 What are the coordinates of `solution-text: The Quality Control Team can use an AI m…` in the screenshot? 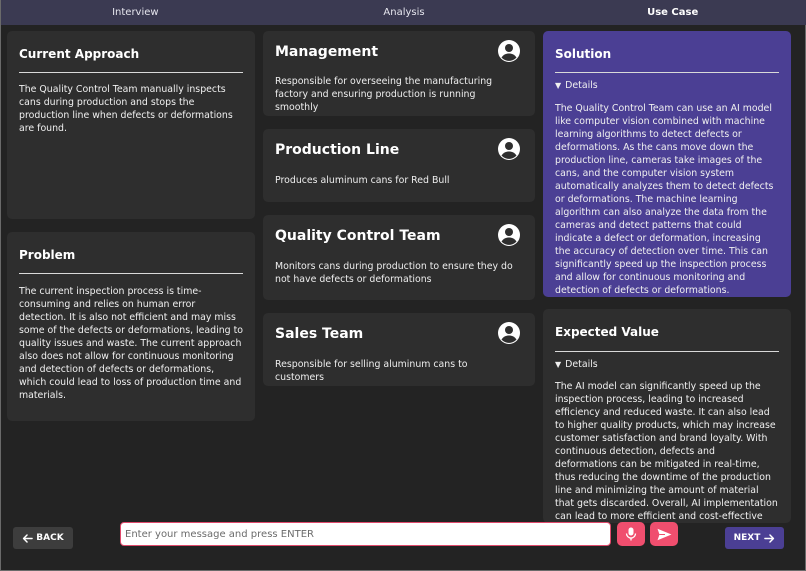 It's located at (664, 199).